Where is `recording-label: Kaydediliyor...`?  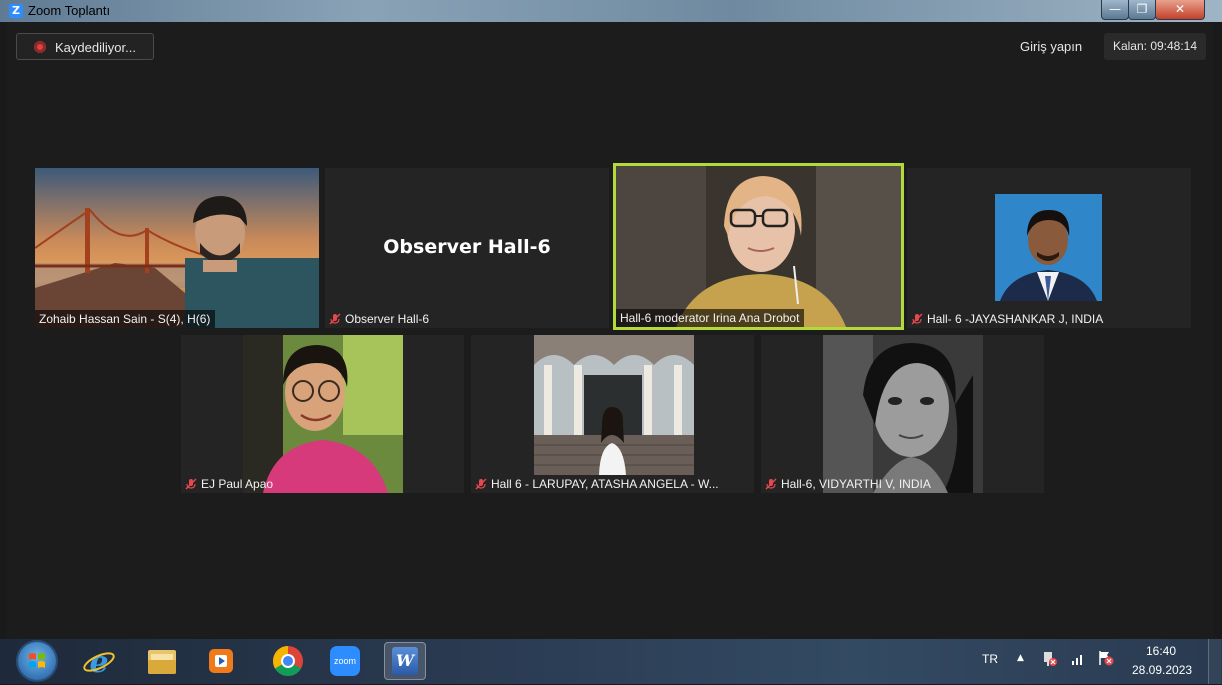 recording-label: Kaydediliyor... is located at coordinates (95, 47).